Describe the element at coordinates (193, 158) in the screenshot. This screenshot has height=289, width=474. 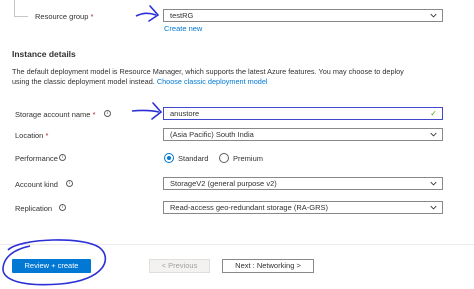
I see `performance-standard-label: Standard` at that location.